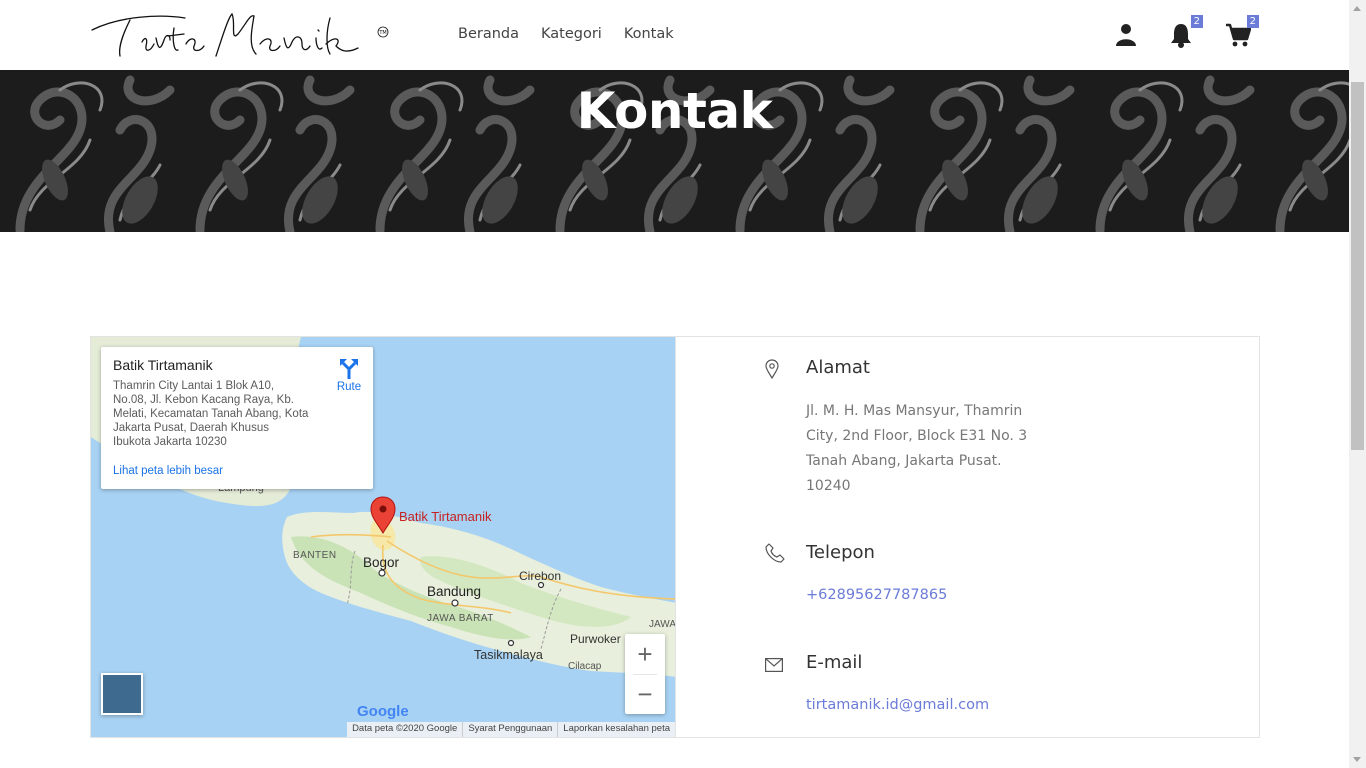 The height and width of the screenshot is (768, 1366). Describe the element at coordinates (1186, 31) in the screenshot. I see `bell-icon: 2` at that location.